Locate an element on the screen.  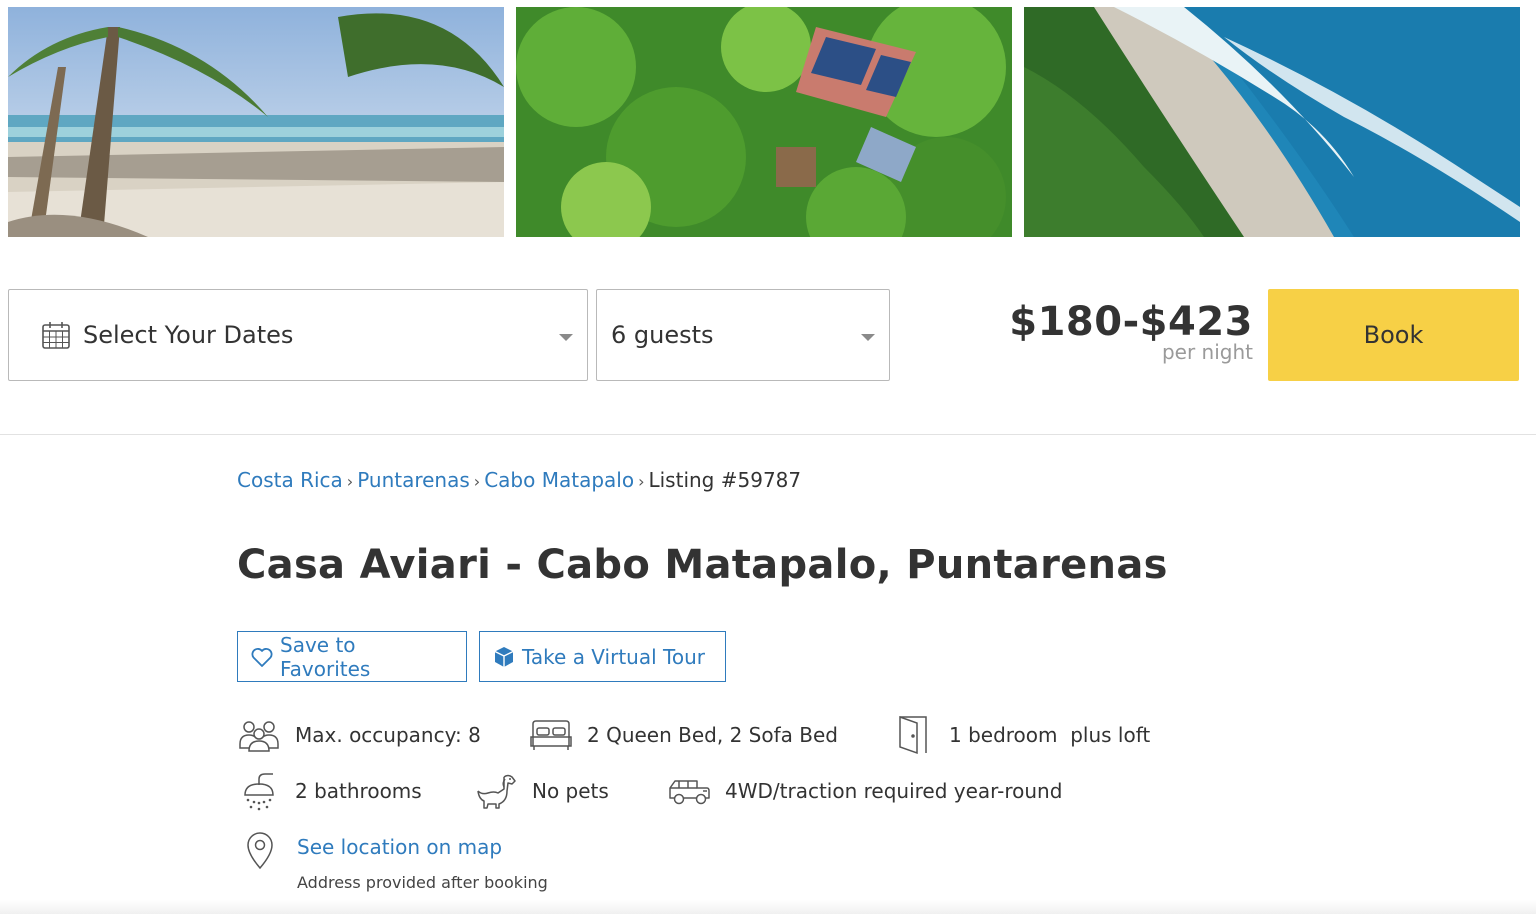
bedrooms-label: 1 bedroom plus loft is located at coordinates (1050, 735).